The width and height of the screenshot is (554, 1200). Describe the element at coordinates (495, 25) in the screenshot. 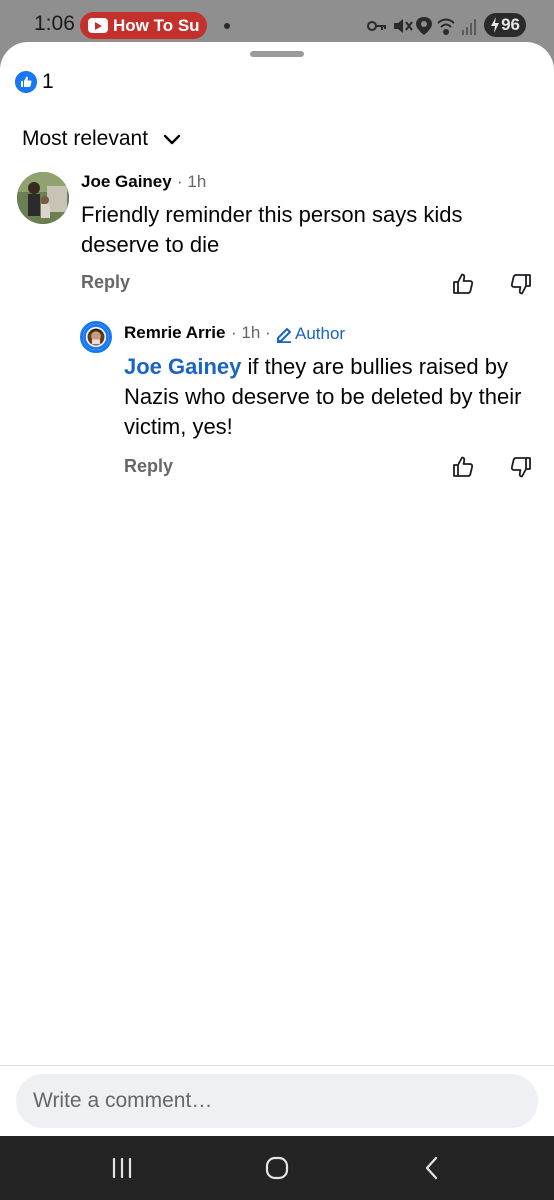

I see `charging-icon` at that location.